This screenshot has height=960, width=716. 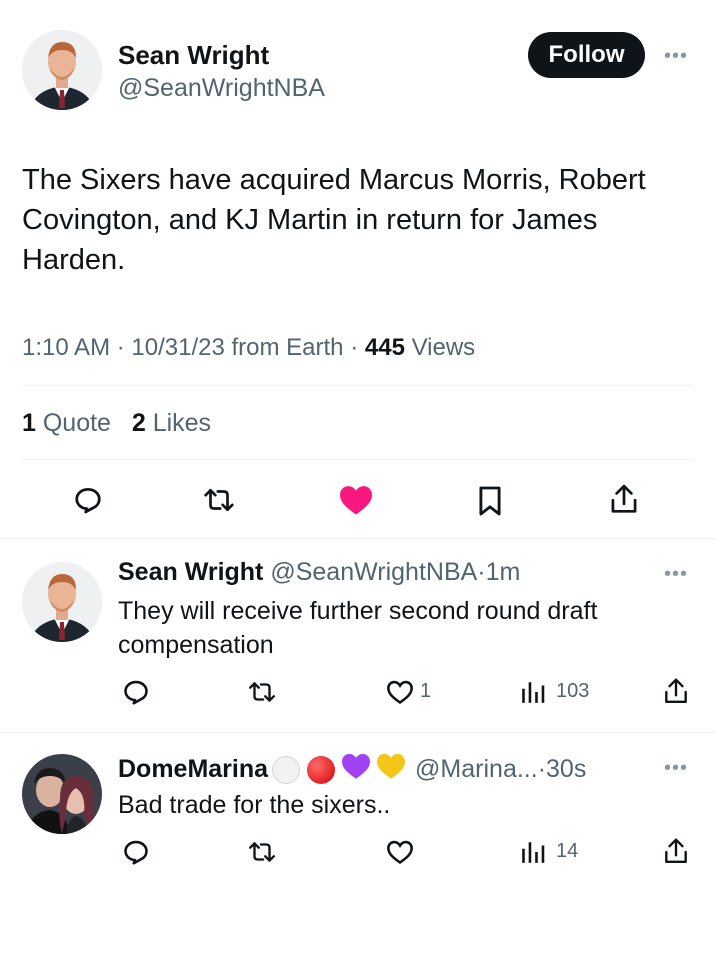 I want to click on tweet-source: from Earth, so click(x=287, y=347).